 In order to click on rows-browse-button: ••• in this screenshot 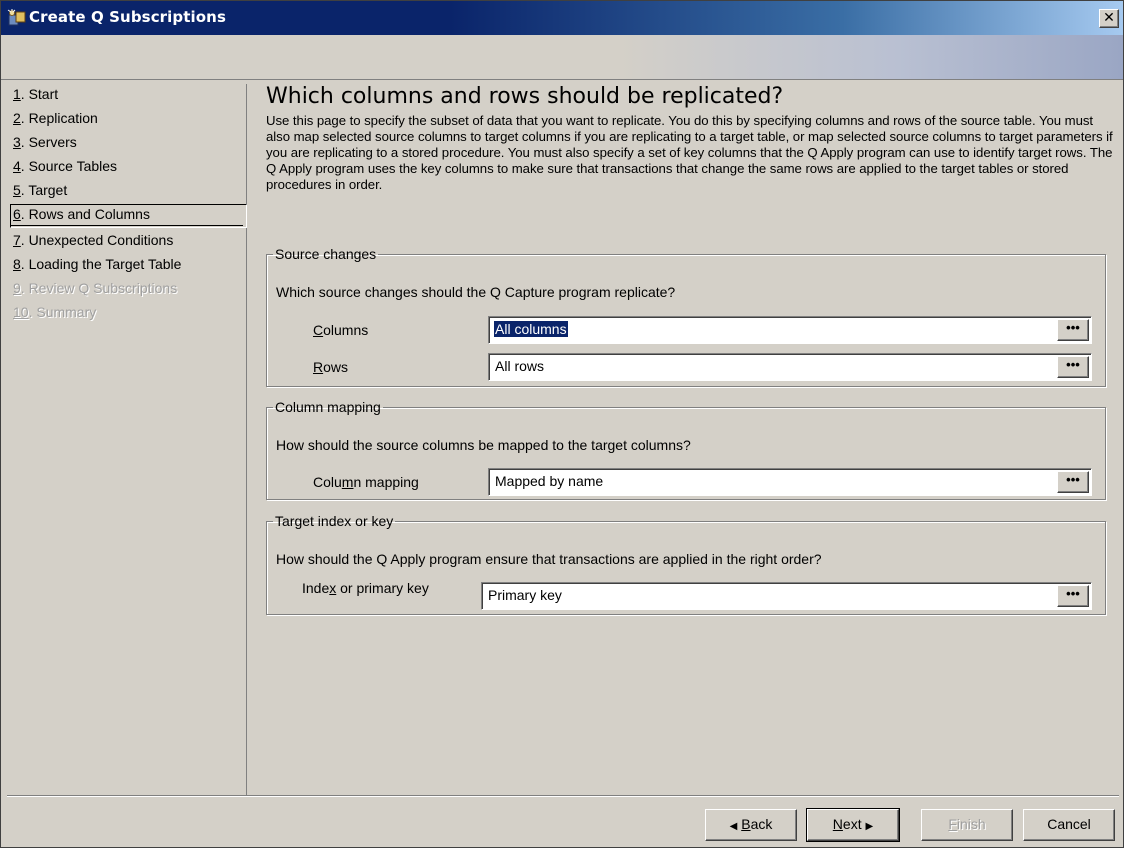, I will do `click(1073, 367)`.